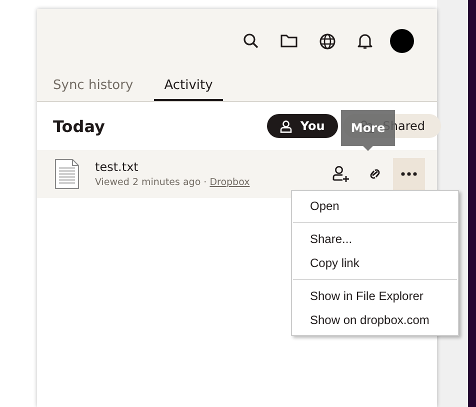  I want to click on section-title: Today, so click(79, 126).